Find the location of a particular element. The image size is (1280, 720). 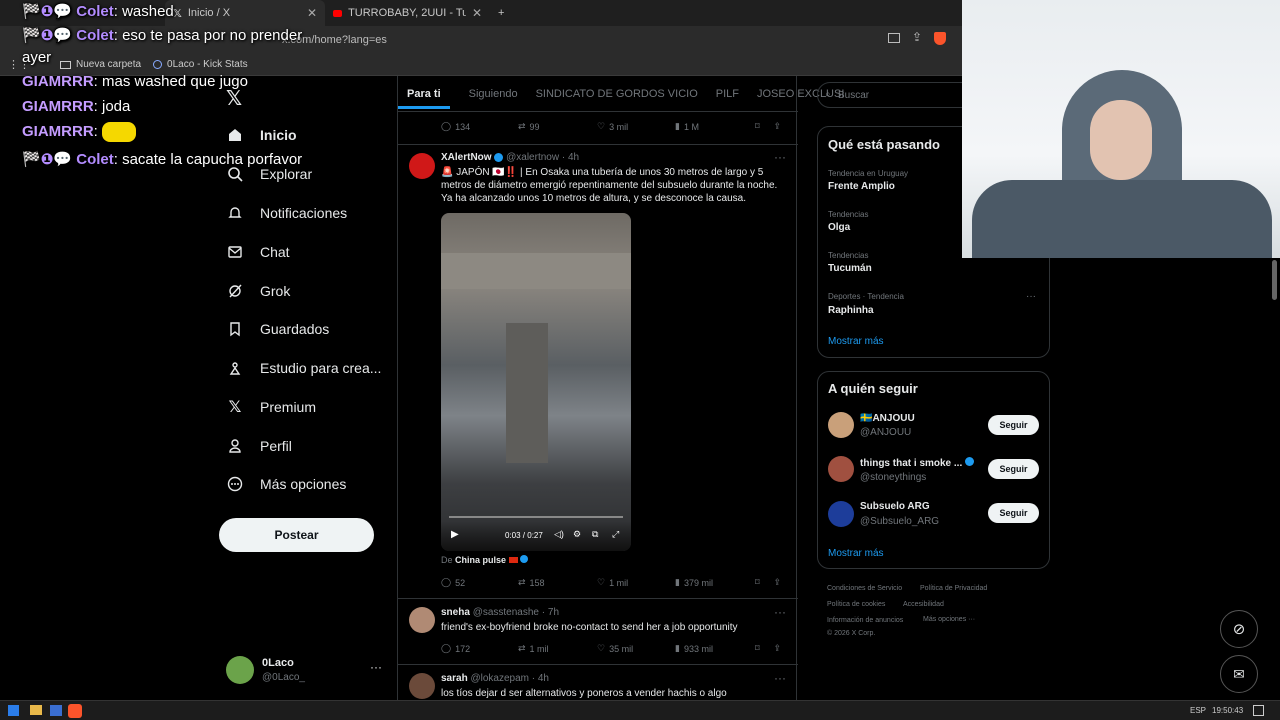

tab-sindicato: SINDICATO DE GORDOS VICIO is located at coordinates (617, 94).